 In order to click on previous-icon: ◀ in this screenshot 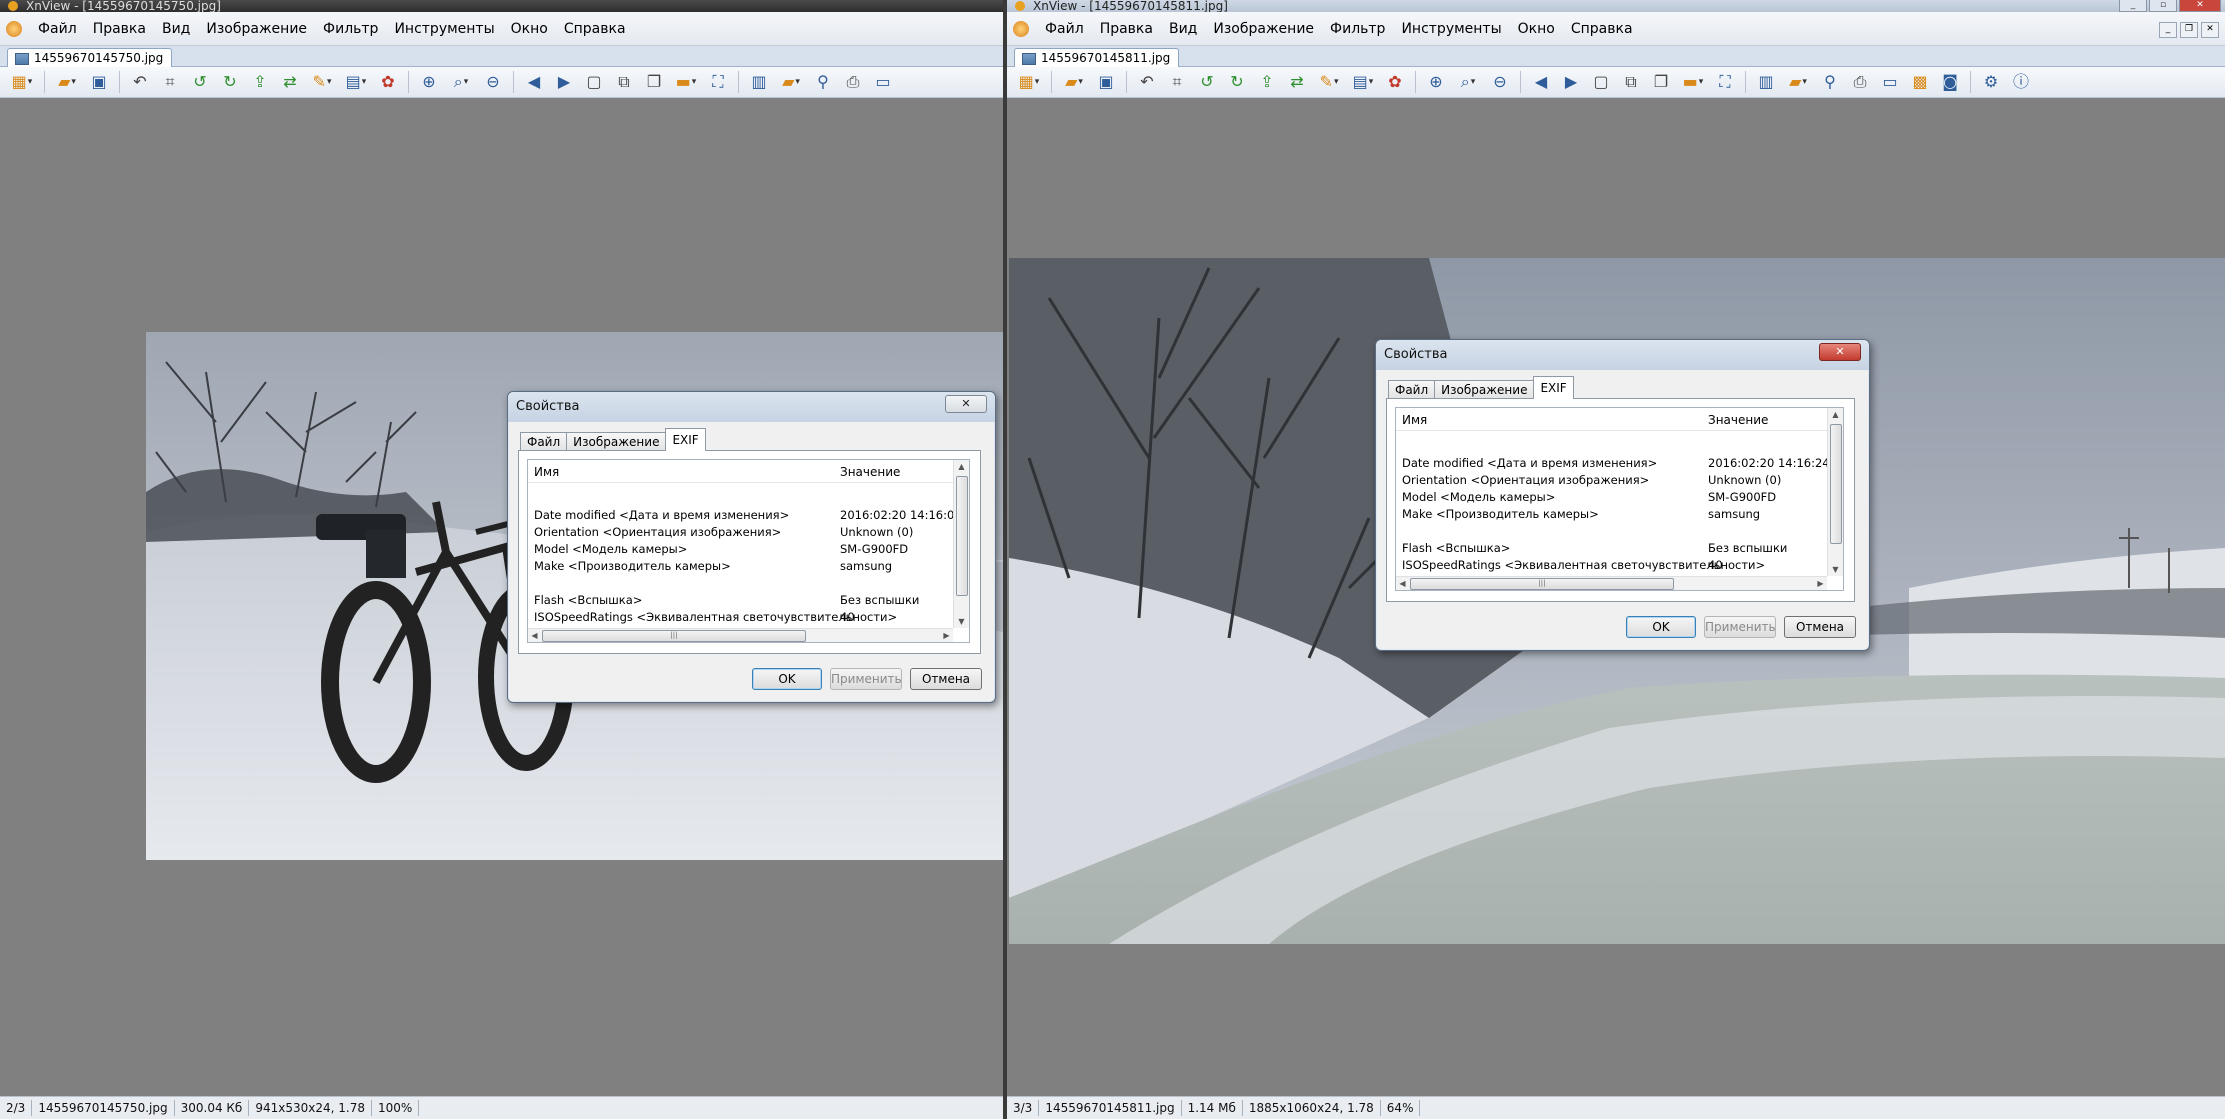, I will do `click(534, 82)`.